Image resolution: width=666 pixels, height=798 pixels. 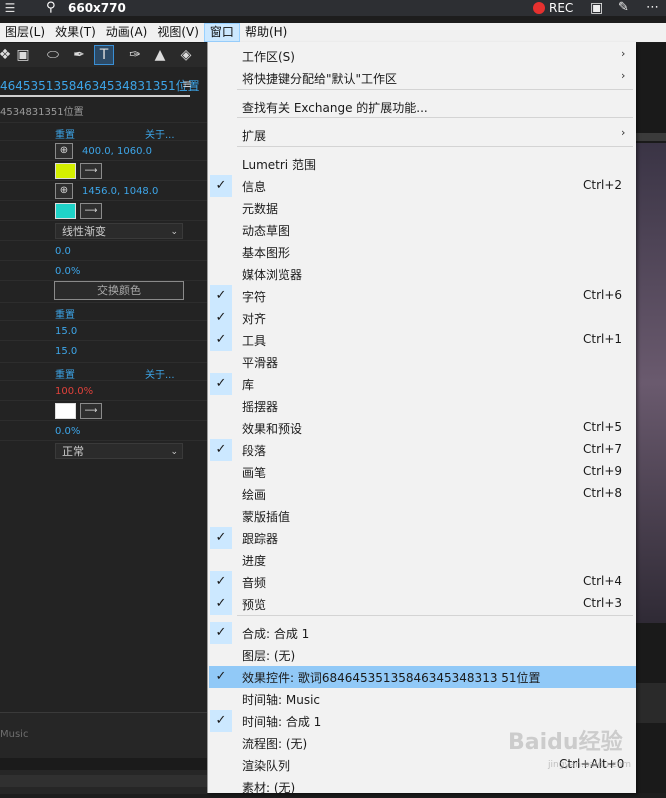 I want to click on menu-item: ✓ 信息 Ctrl+2, so click(x=422, y=186).